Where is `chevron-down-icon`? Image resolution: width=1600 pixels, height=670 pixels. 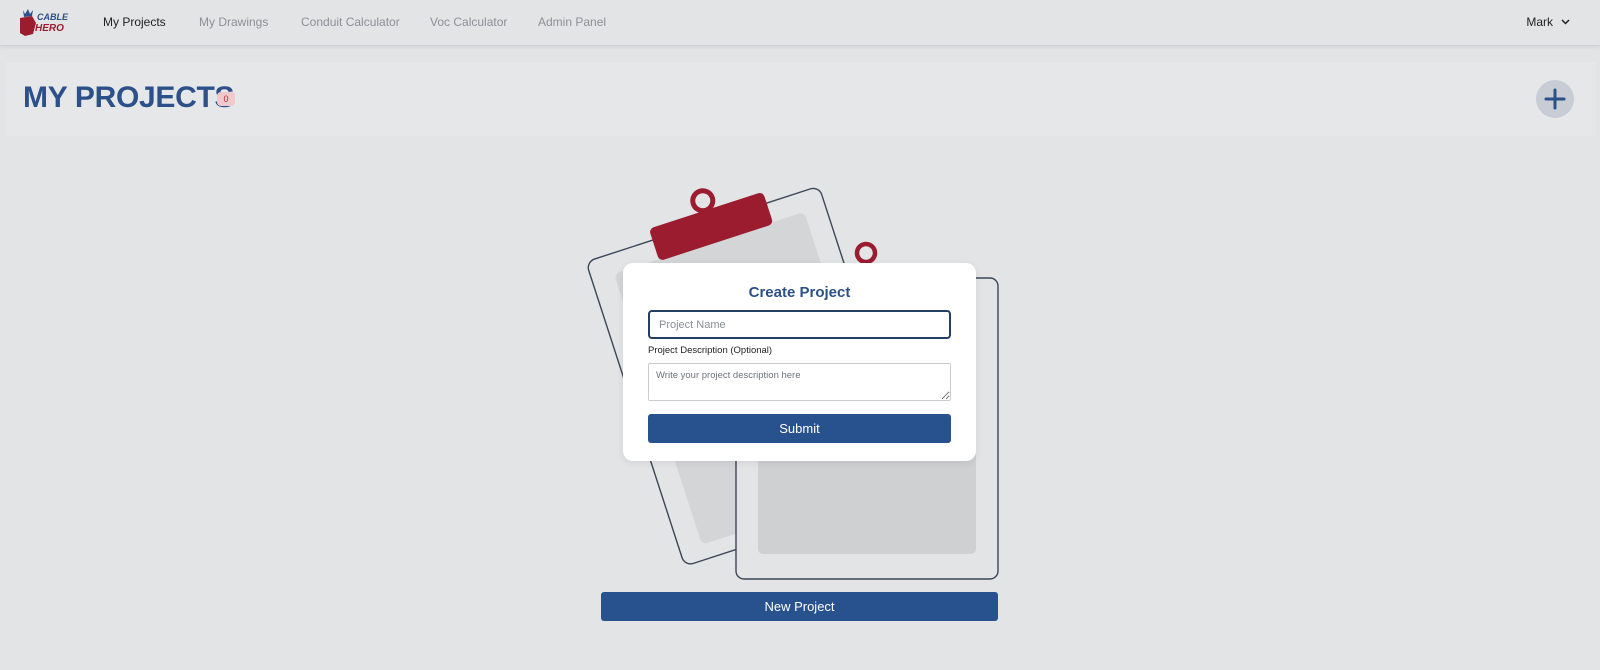 chevron-down-icon is located at coordinates (1565, 22).